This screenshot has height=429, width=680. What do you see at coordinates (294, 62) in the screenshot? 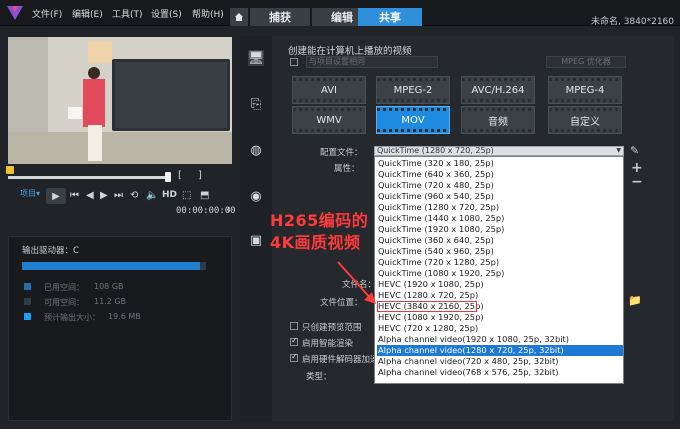
I see `same-as-project-checkbox` at bounding box center [294, 62].